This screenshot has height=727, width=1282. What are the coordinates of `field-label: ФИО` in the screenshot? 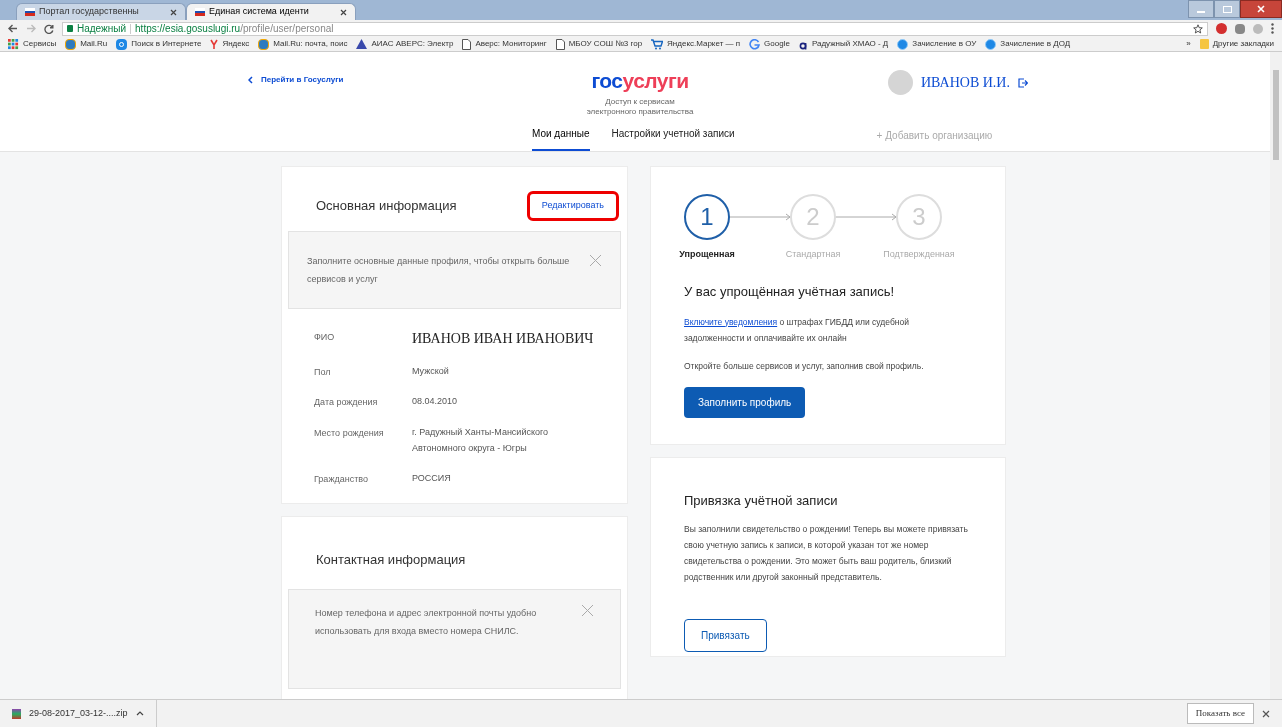 It's located at (325, 337).